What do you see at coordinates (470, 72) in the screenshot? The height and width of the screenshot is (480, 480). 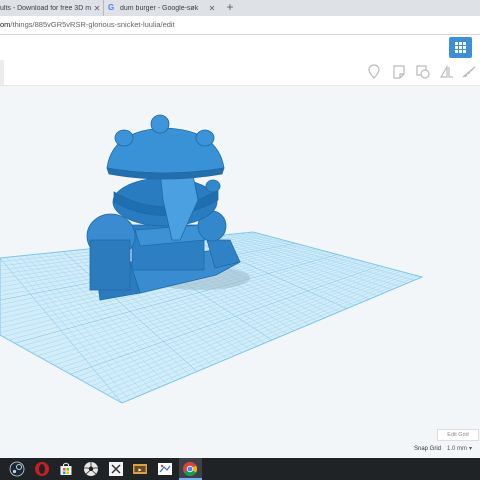 I see `ruler-icon` at bounding box center [470, 72].